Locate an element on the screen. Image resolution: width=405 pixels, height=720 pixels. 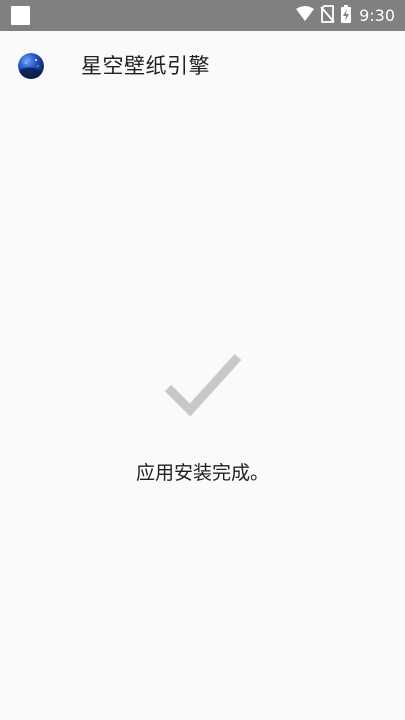
wifi-icon is located at coordinates (305, 15).